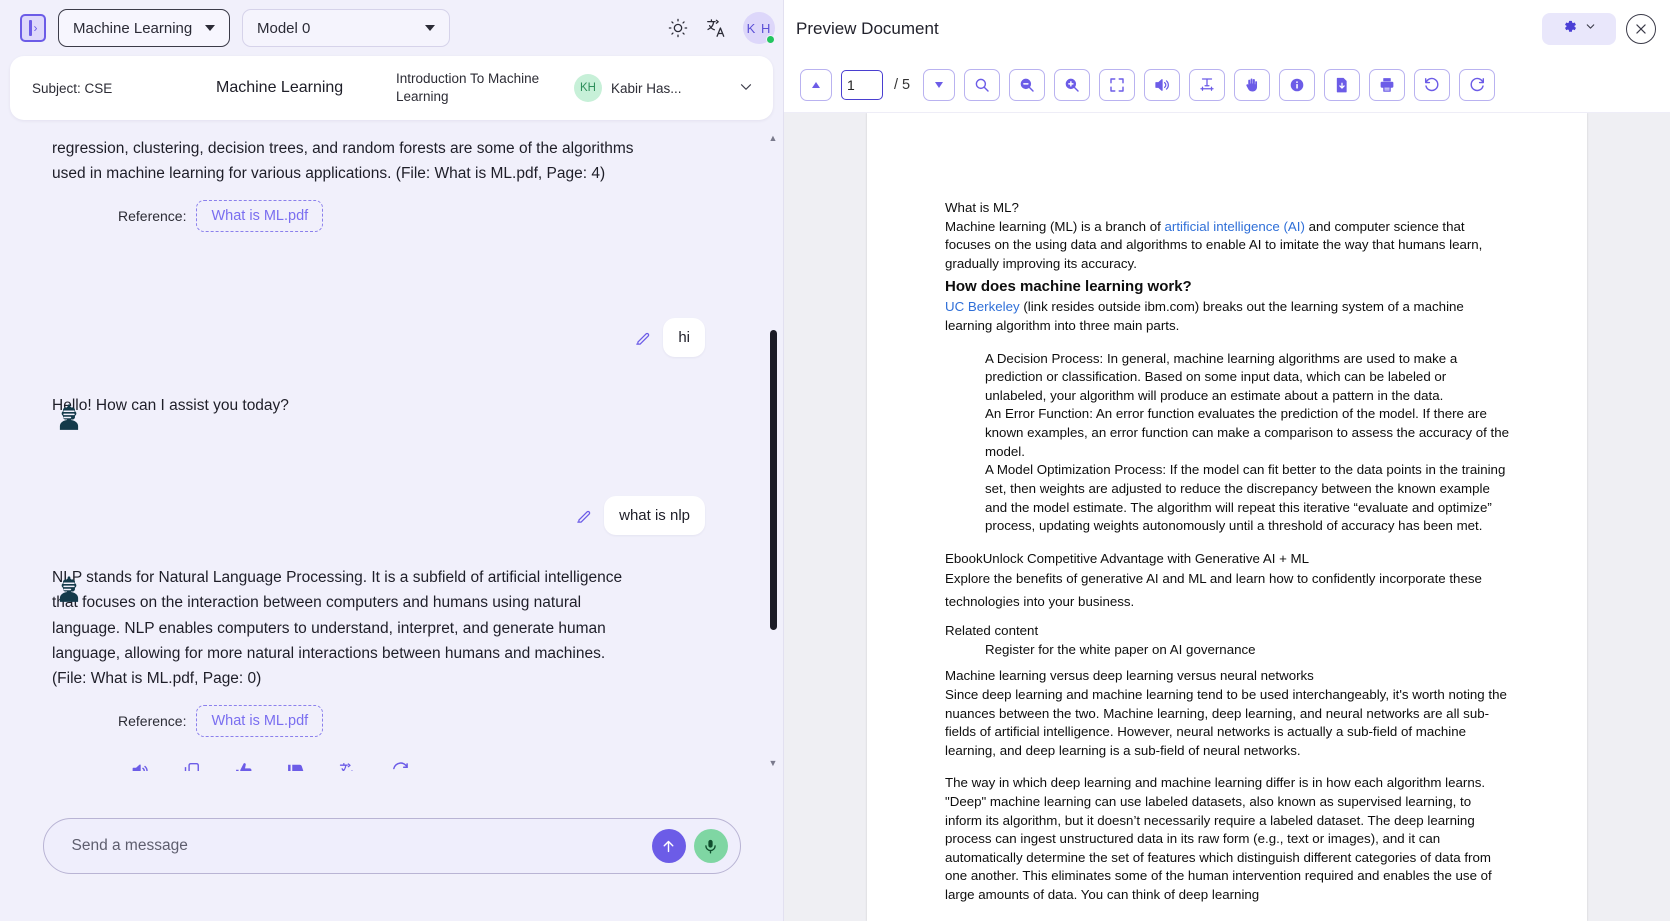 The width and height of the screenshot is (1670, 921). Describe the element at coordinates (346, 28) in the screenshot. I see `model-select: Model 0` at that location.